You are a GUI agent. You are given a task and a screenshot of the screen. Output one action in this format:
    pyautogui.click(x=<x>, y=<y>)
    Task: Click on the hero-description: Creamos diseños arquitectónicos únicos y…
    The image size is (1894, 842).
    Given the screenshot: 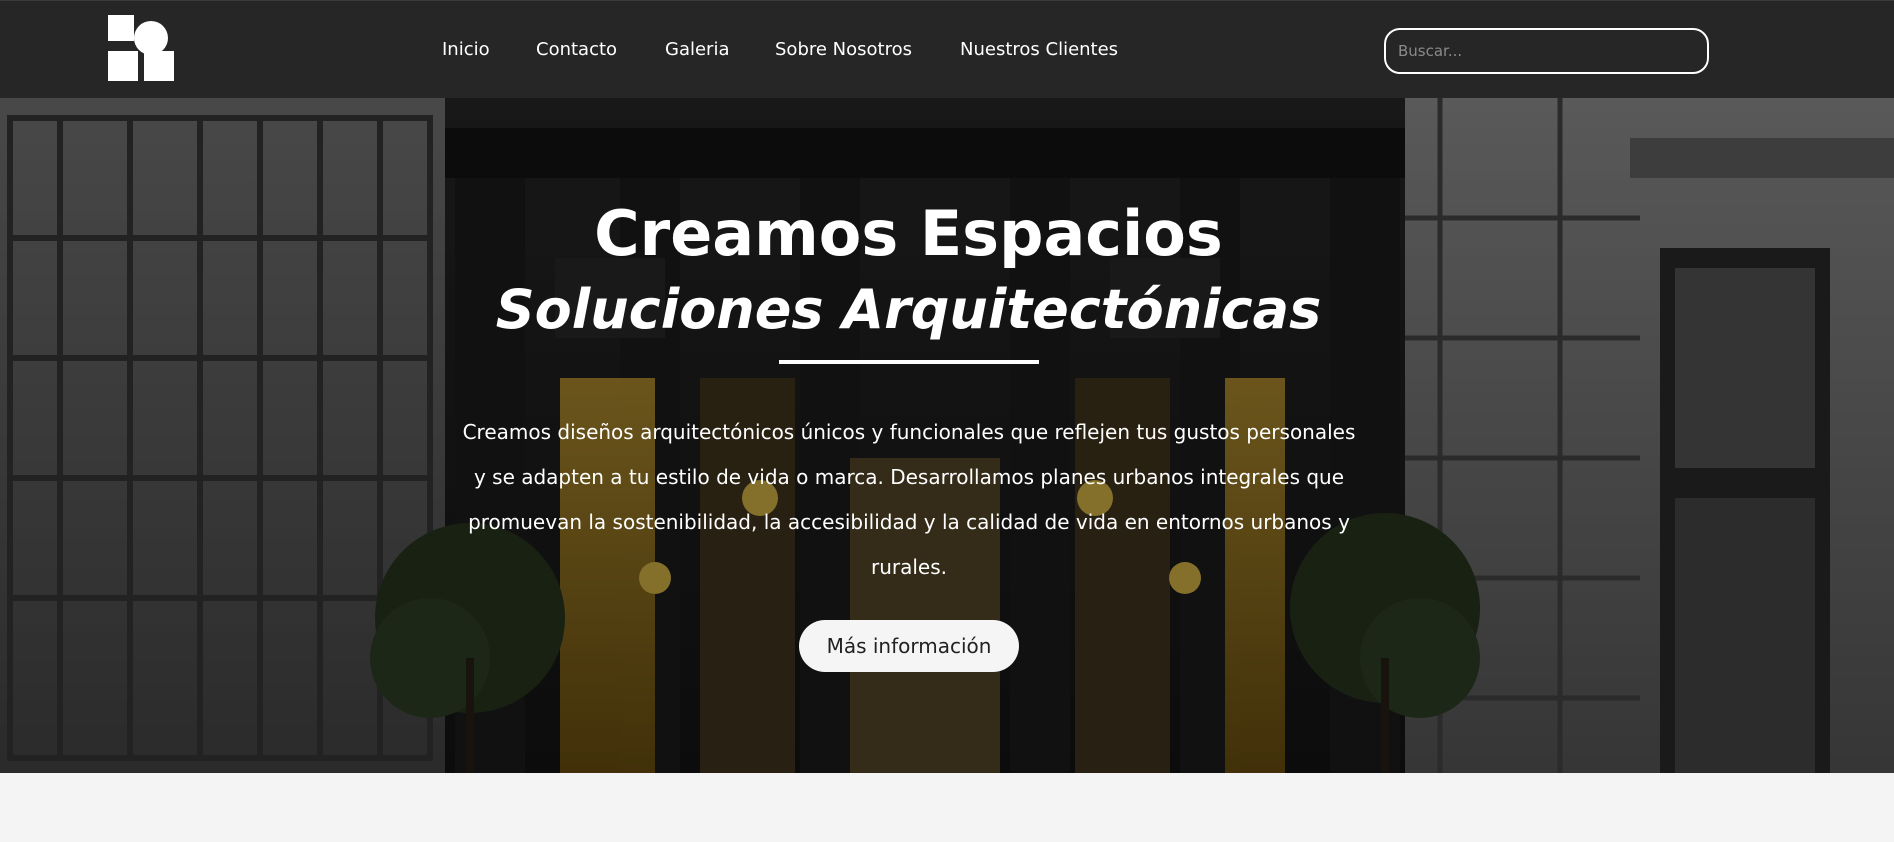 What is the action you would take?
    pyautogui.click(x=909, y=499)
    